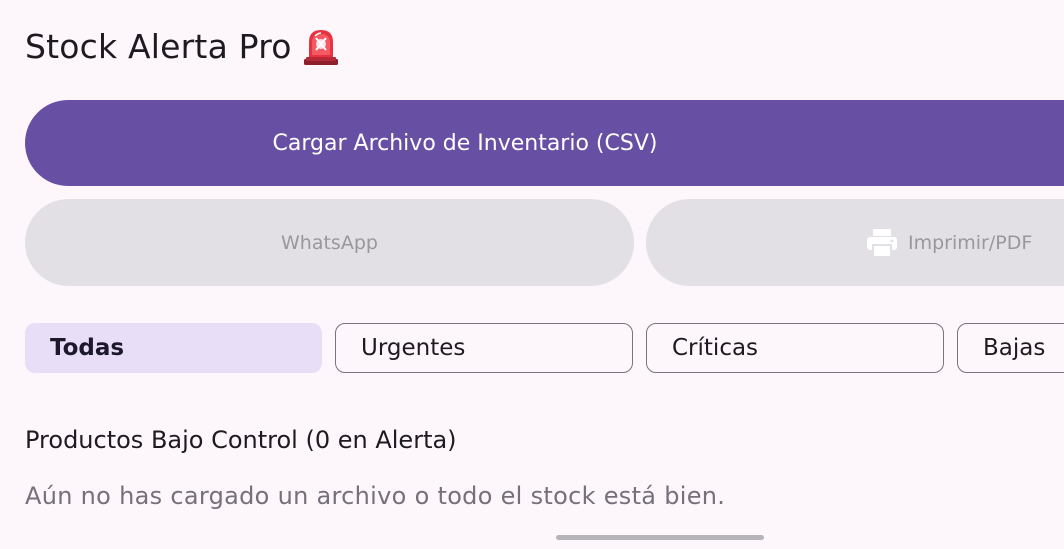 This screenshot has width=1064, height=549. Describe the element at coordinates (882, 243) in the screenshot. I see `printer-icon` at that location.